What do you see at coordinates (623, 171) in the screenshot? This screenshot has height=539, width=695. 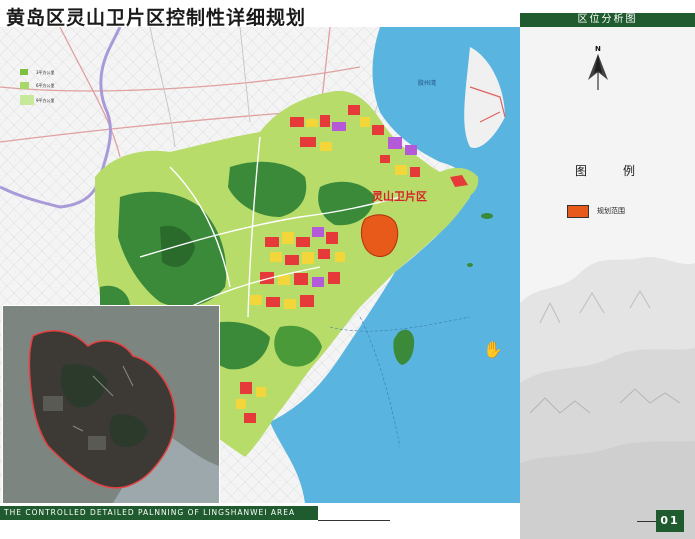 I see `legend-title: 图例` at bounding box center [623, 171].